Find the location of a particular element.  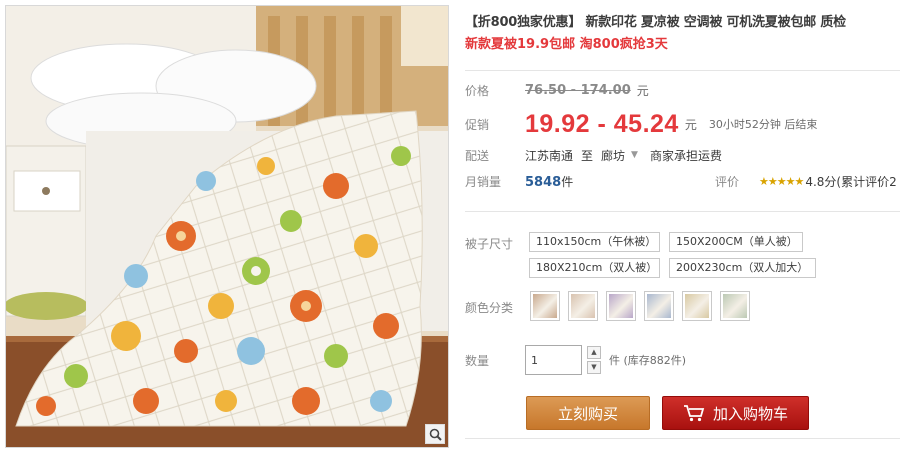

color-row: 颜色分类 is located at coordinates (495, 307).